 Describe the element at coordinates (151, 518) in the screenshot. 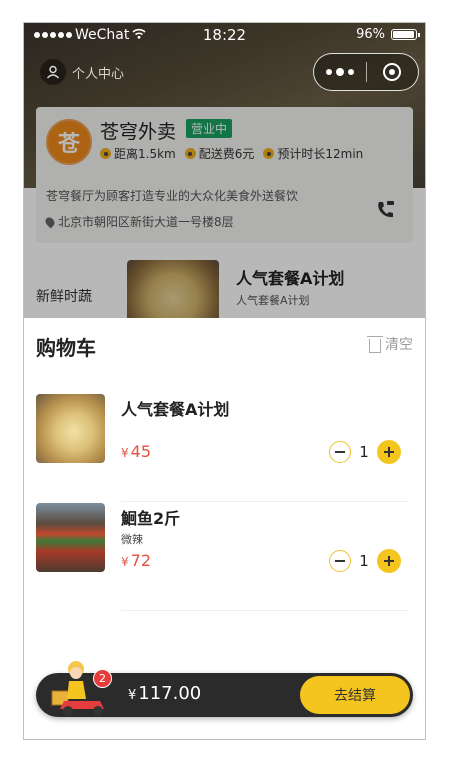

I see `cart-item-name: 鮰鱼2斤` at that location.